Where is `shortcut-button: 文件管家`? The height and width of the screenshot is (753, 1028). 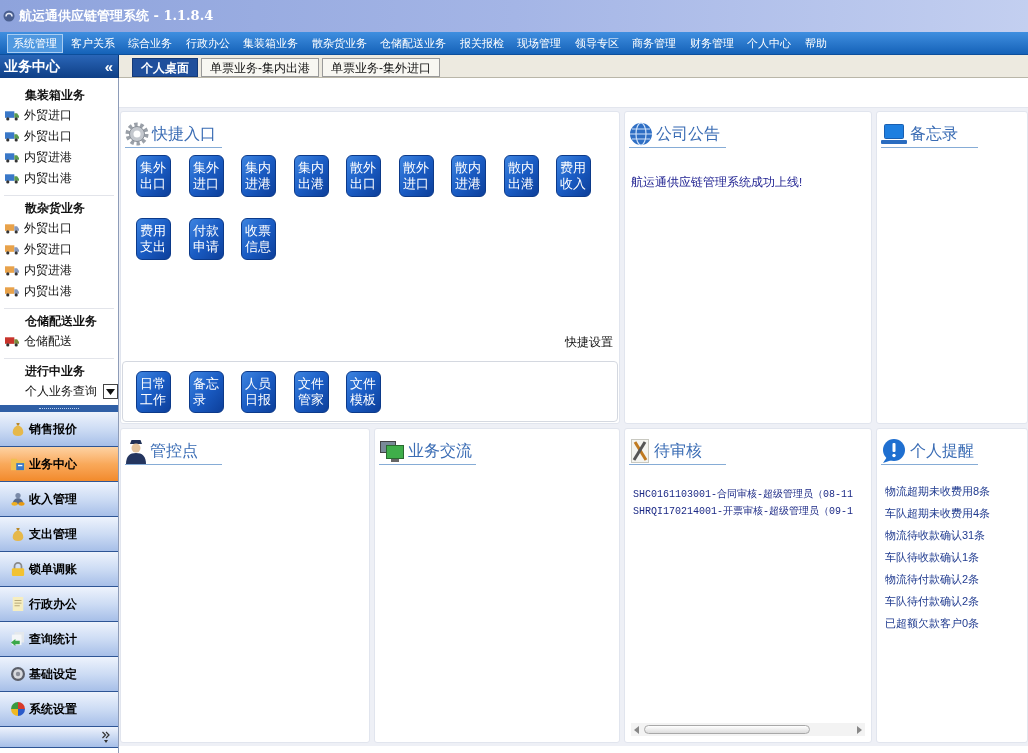 shortcut-button: 文件管家 is located at coordinates (311, 391).